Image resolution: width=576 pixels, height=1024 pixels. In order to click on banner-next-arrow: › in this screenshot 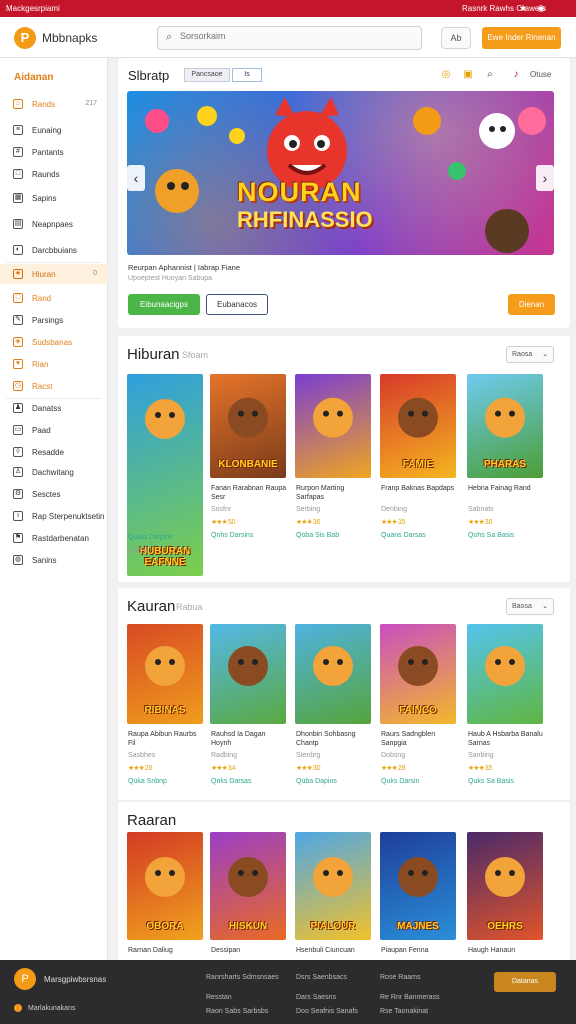, I will do `click(545, 178)`.